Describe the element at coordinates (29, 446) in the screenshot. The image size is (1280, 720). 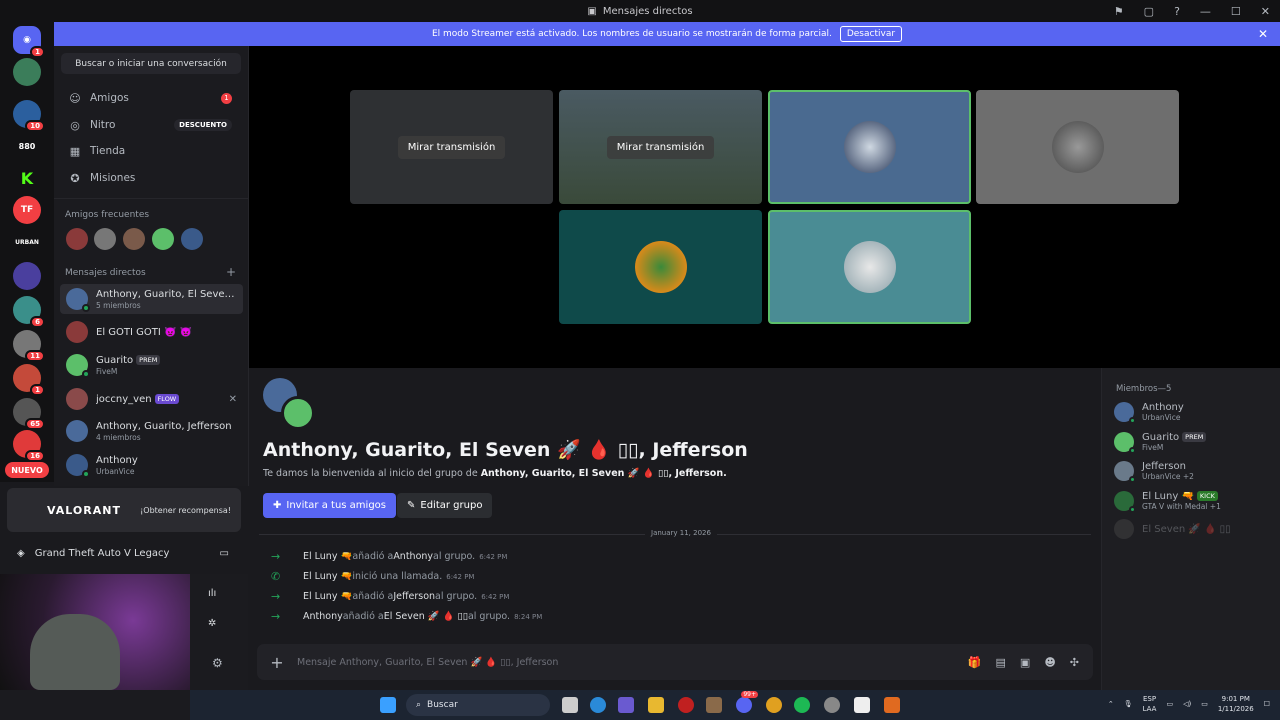
I see `server-icon: 16` at that location.